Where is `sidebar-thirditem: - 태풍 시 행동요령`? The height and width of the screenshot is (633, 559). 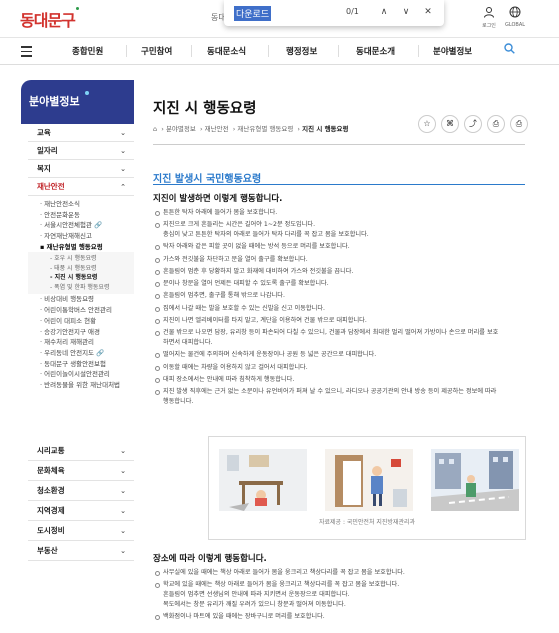
sidebar-thirditem: - 태풍 시 행동요령 is located at coordinates (81, 269).